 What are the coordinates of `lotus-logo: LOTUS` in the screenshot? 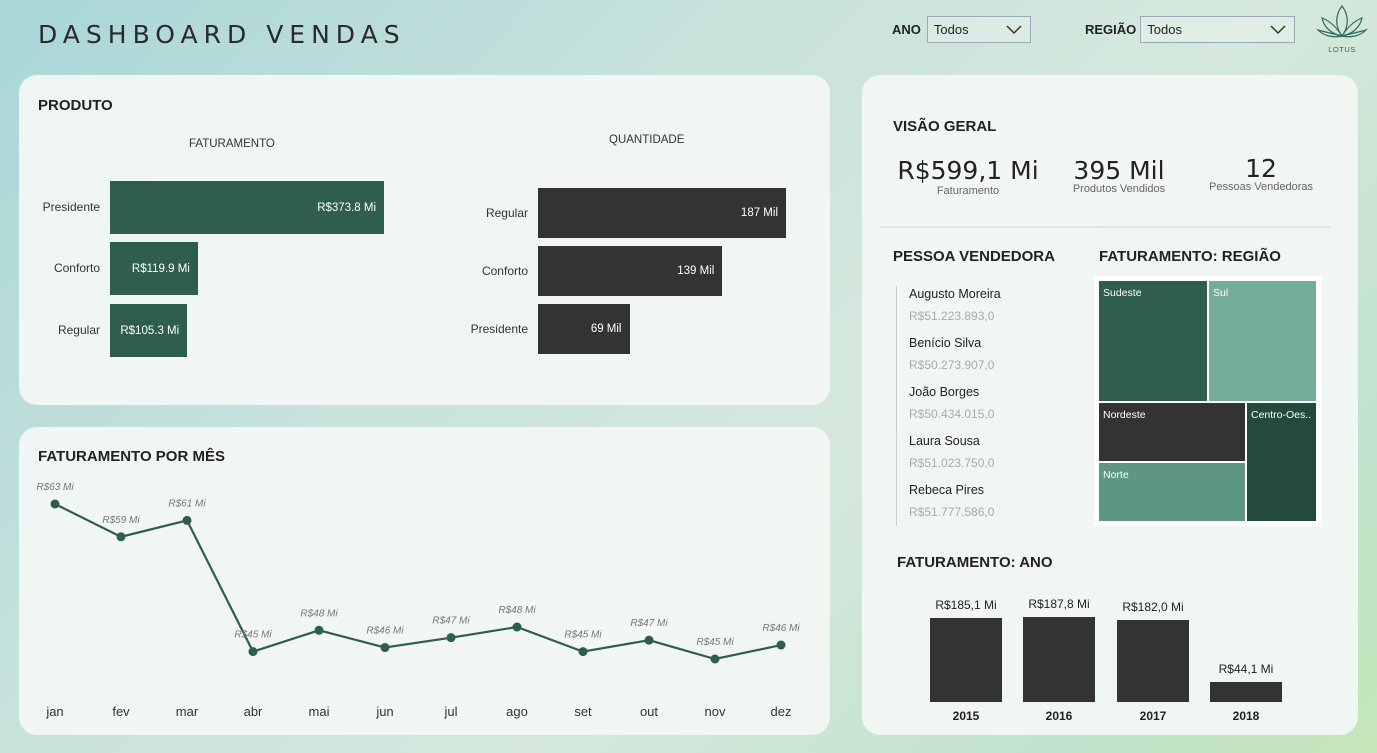 It's located at (1342, 29).